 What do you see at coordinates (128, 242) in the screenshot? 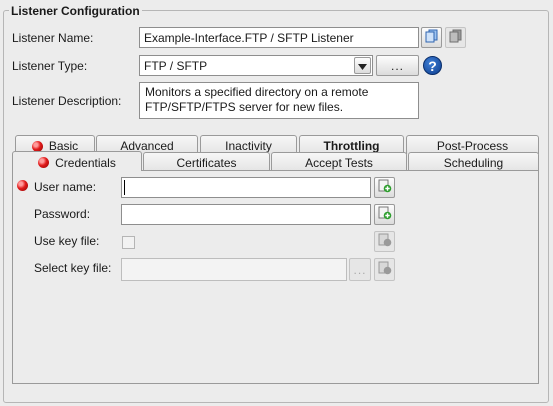
I see `use-key-file-checkbox` at bounding box center [128, 242].